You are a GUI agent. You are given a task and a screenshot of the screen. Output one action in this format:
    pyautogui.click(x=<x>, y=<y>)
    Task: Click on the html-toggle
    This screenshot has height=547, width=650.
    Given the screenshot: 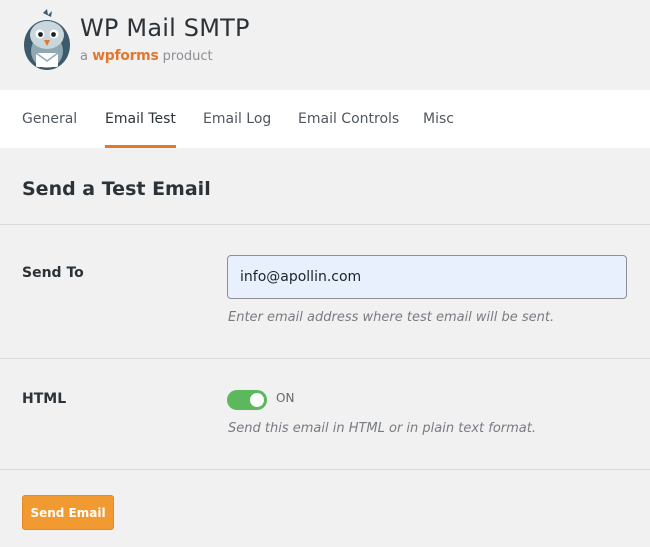 What is the action you would take?
    pyautogui.click(x=247, y=400)
    